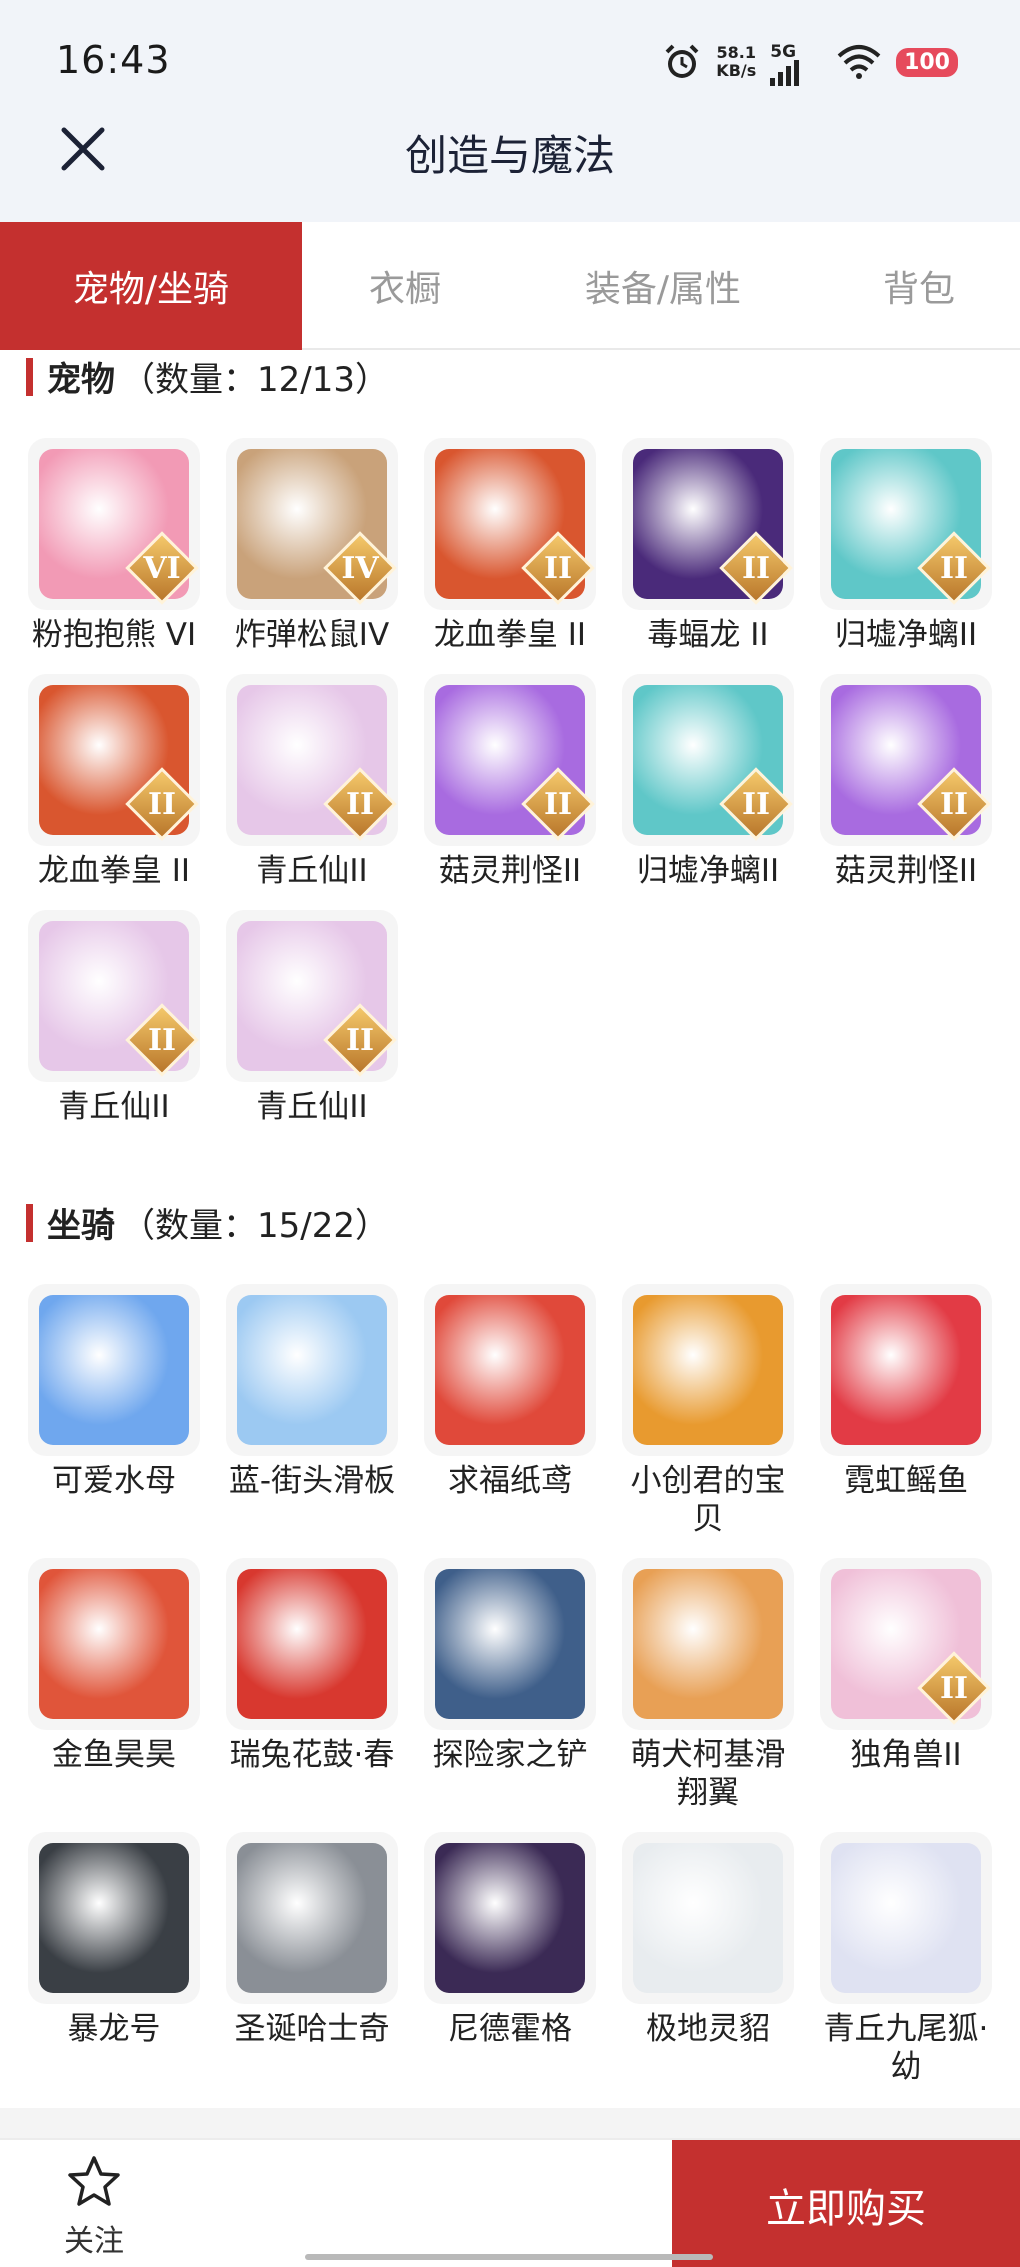  What do you see at coordinates (94, 2241) in the screenshot?
I see `follow-label: 关注` at bounding box center [94, 2241].